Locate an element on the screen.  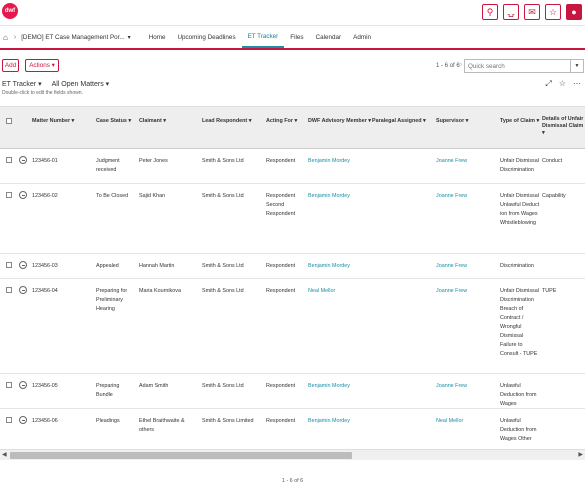
horizontal-scrollbar: ◀ ▶ is located at coordinates (292, 454).